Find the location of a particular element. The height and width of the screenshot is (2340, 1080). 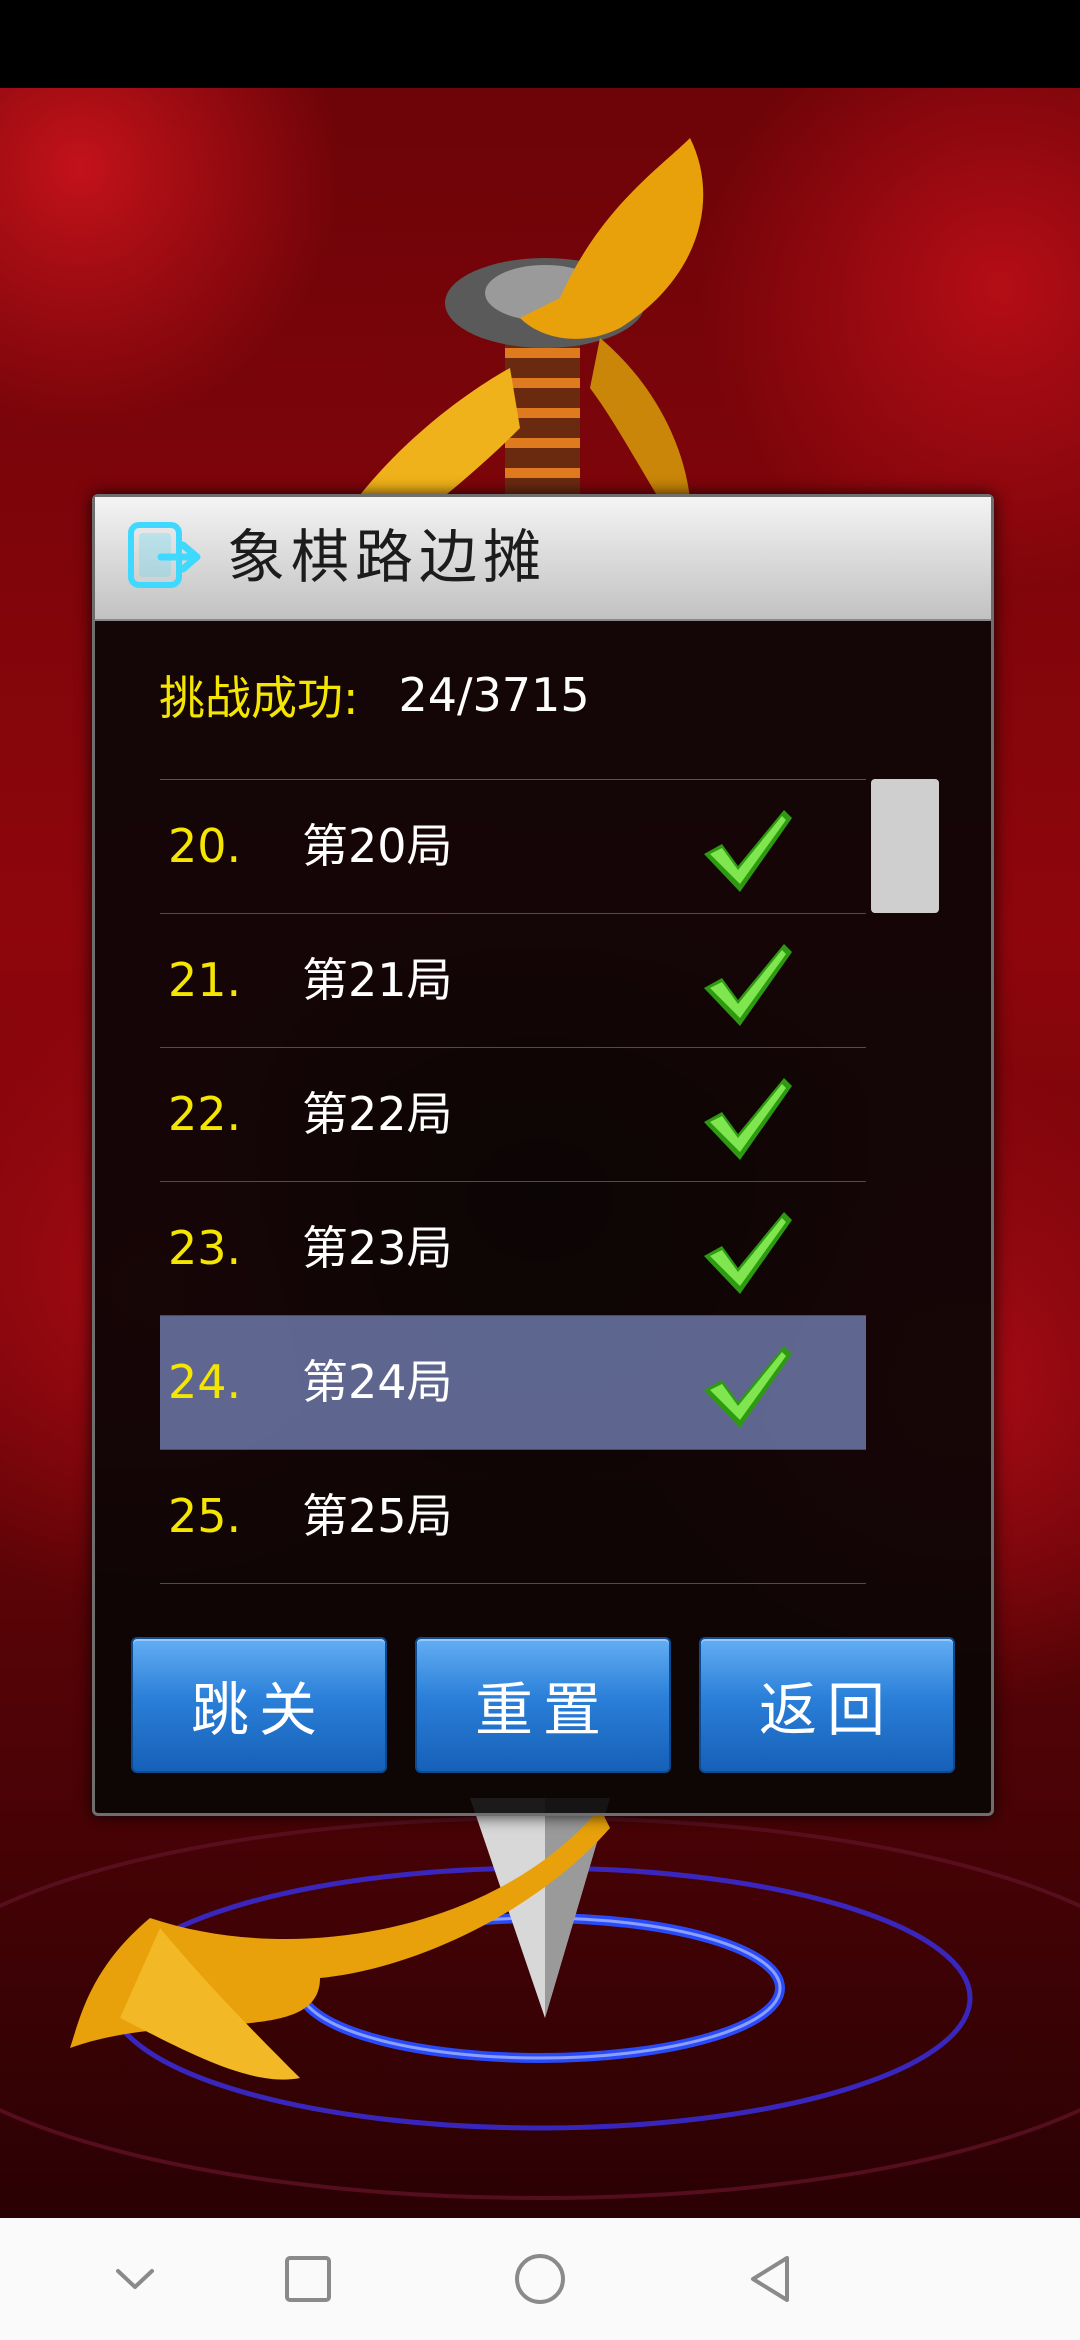

level-name: 第23局 is located at coordinates (377, 1248).